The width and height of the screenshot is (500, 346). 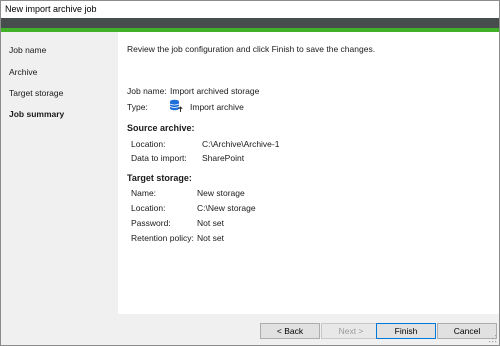 I want to click on target-name-label: Name:, so click(x=144, y=193).